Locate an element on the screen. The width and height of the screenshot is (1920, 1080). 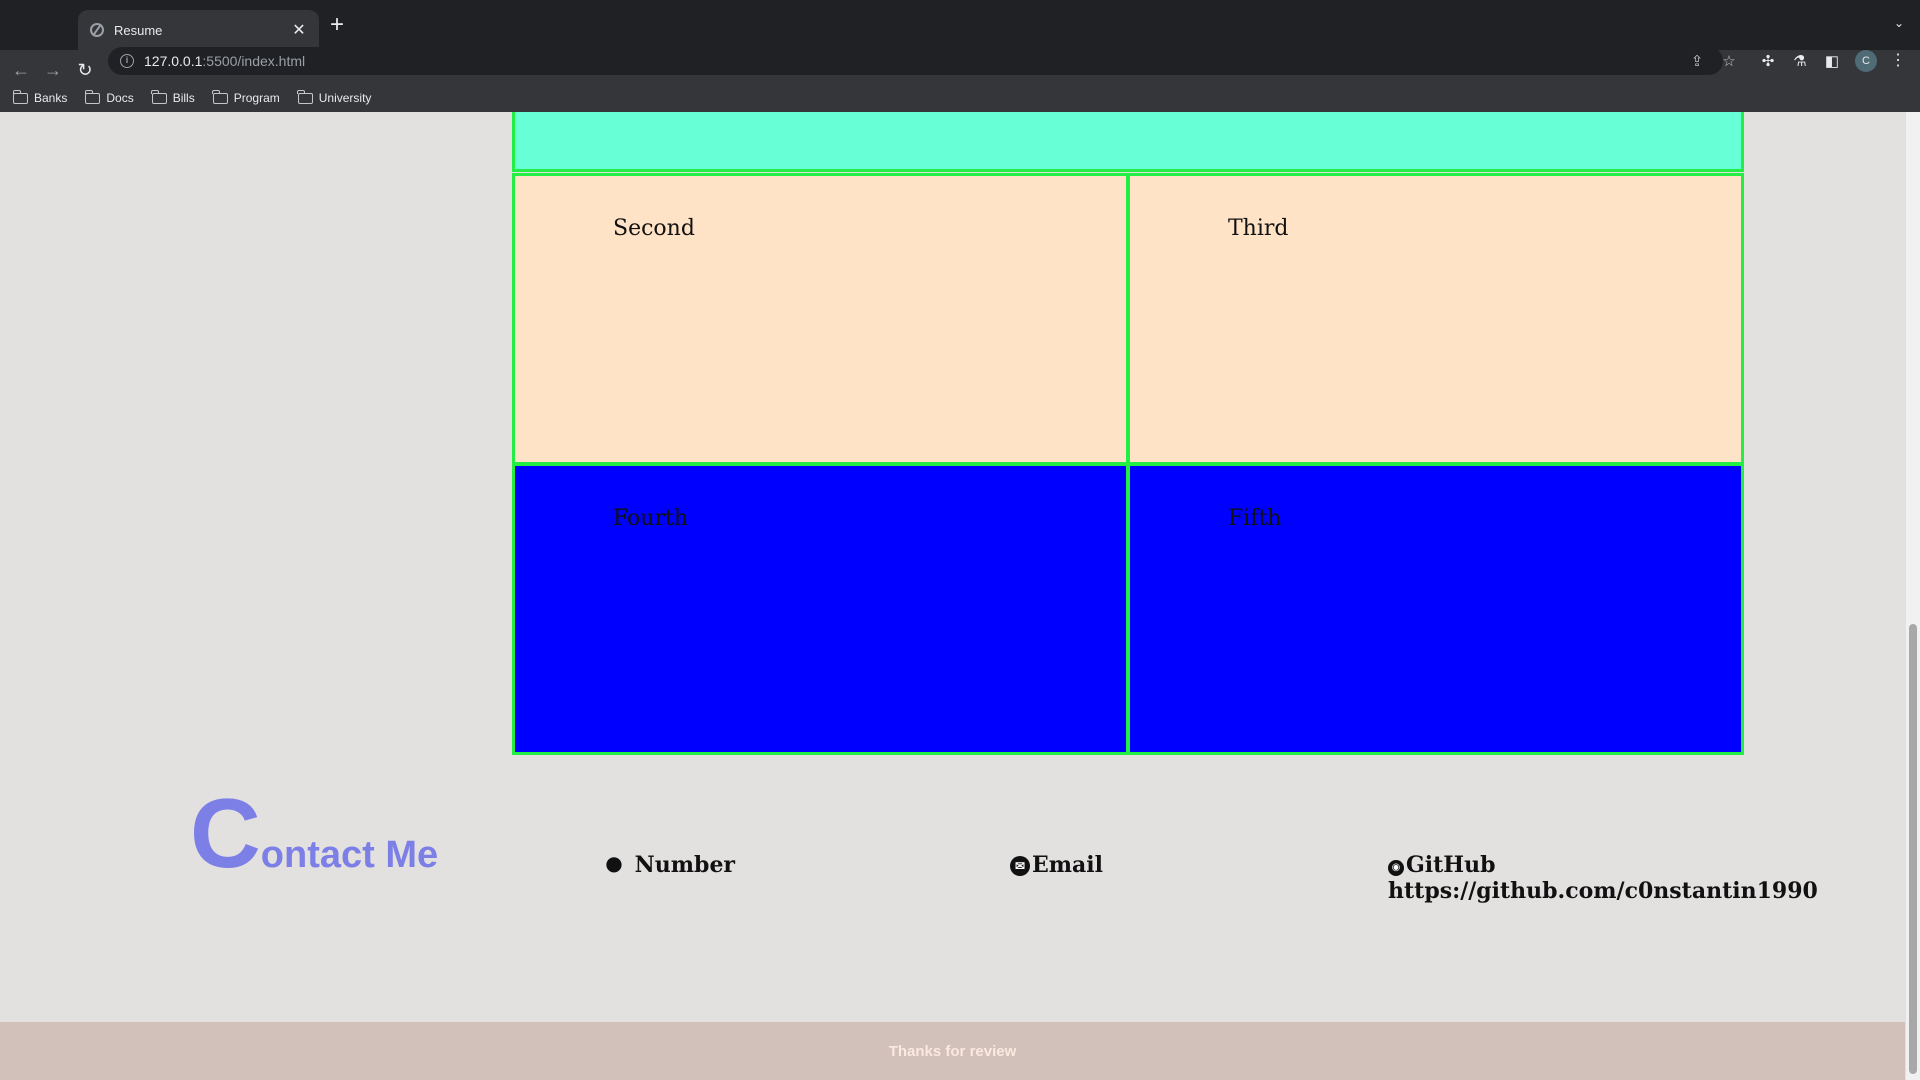
page-scrollbar is located at coordinates (1912, 596).